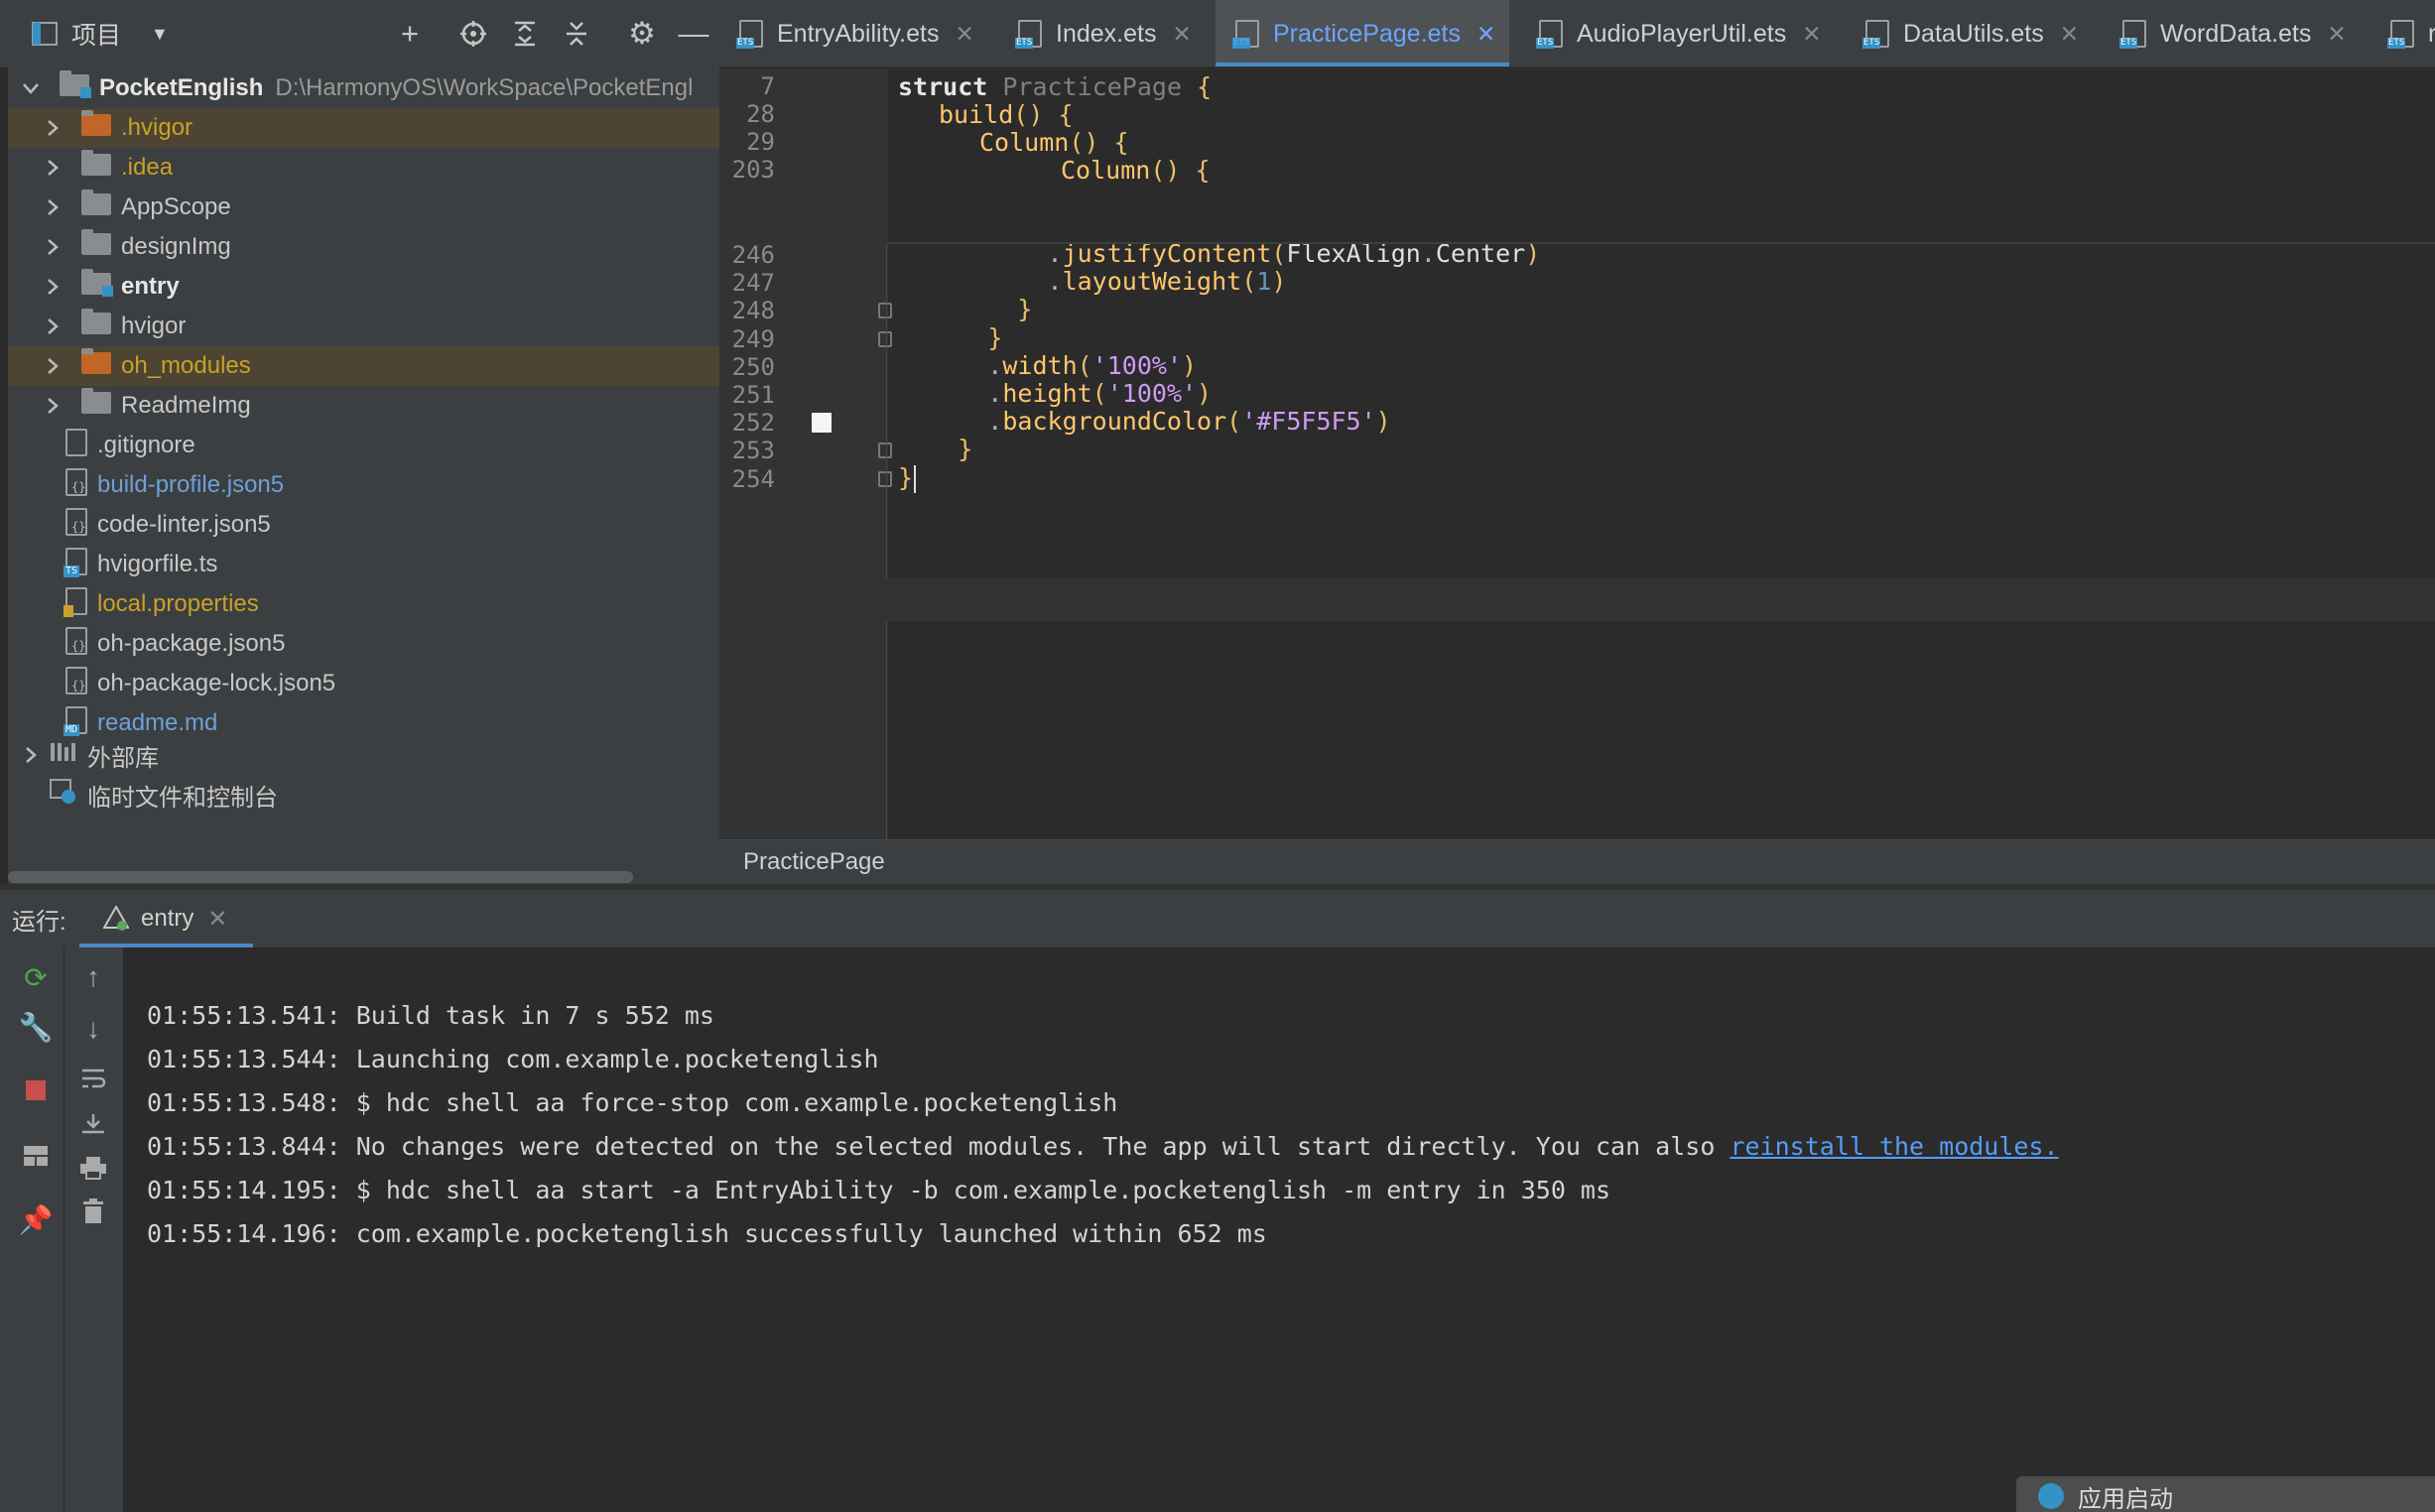 The image size is (2435, 1512). Describe the element at coordinates (364, 406) in the screenshot. I see `tree-item-readmeimg: ReadmeImg` at that location.